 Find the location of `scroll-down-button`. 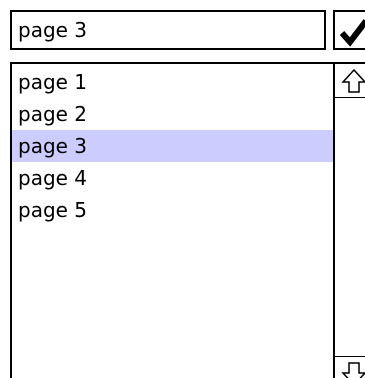

scroll-down-button is located at coordinates (350, 367).